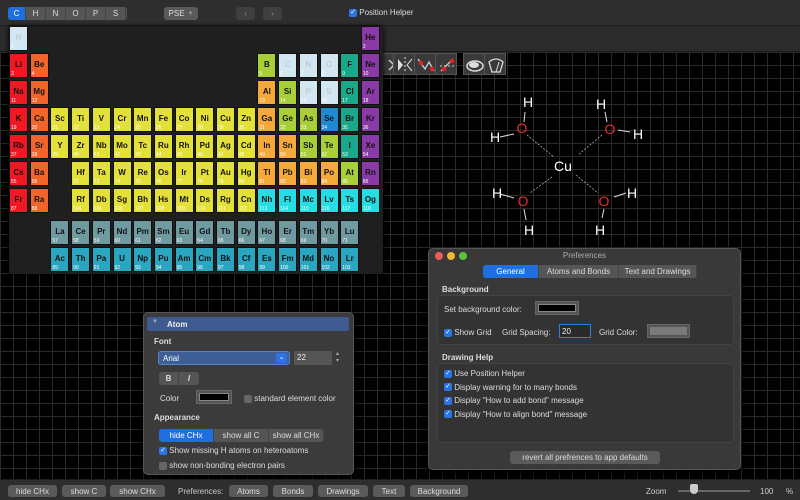 The width and height of the screenshot is (800, 500). What do you see at coordinates (288, 146) in the screenshot?
I see `element-cell-sn: Sn 50` at bounding box center [288, 146].